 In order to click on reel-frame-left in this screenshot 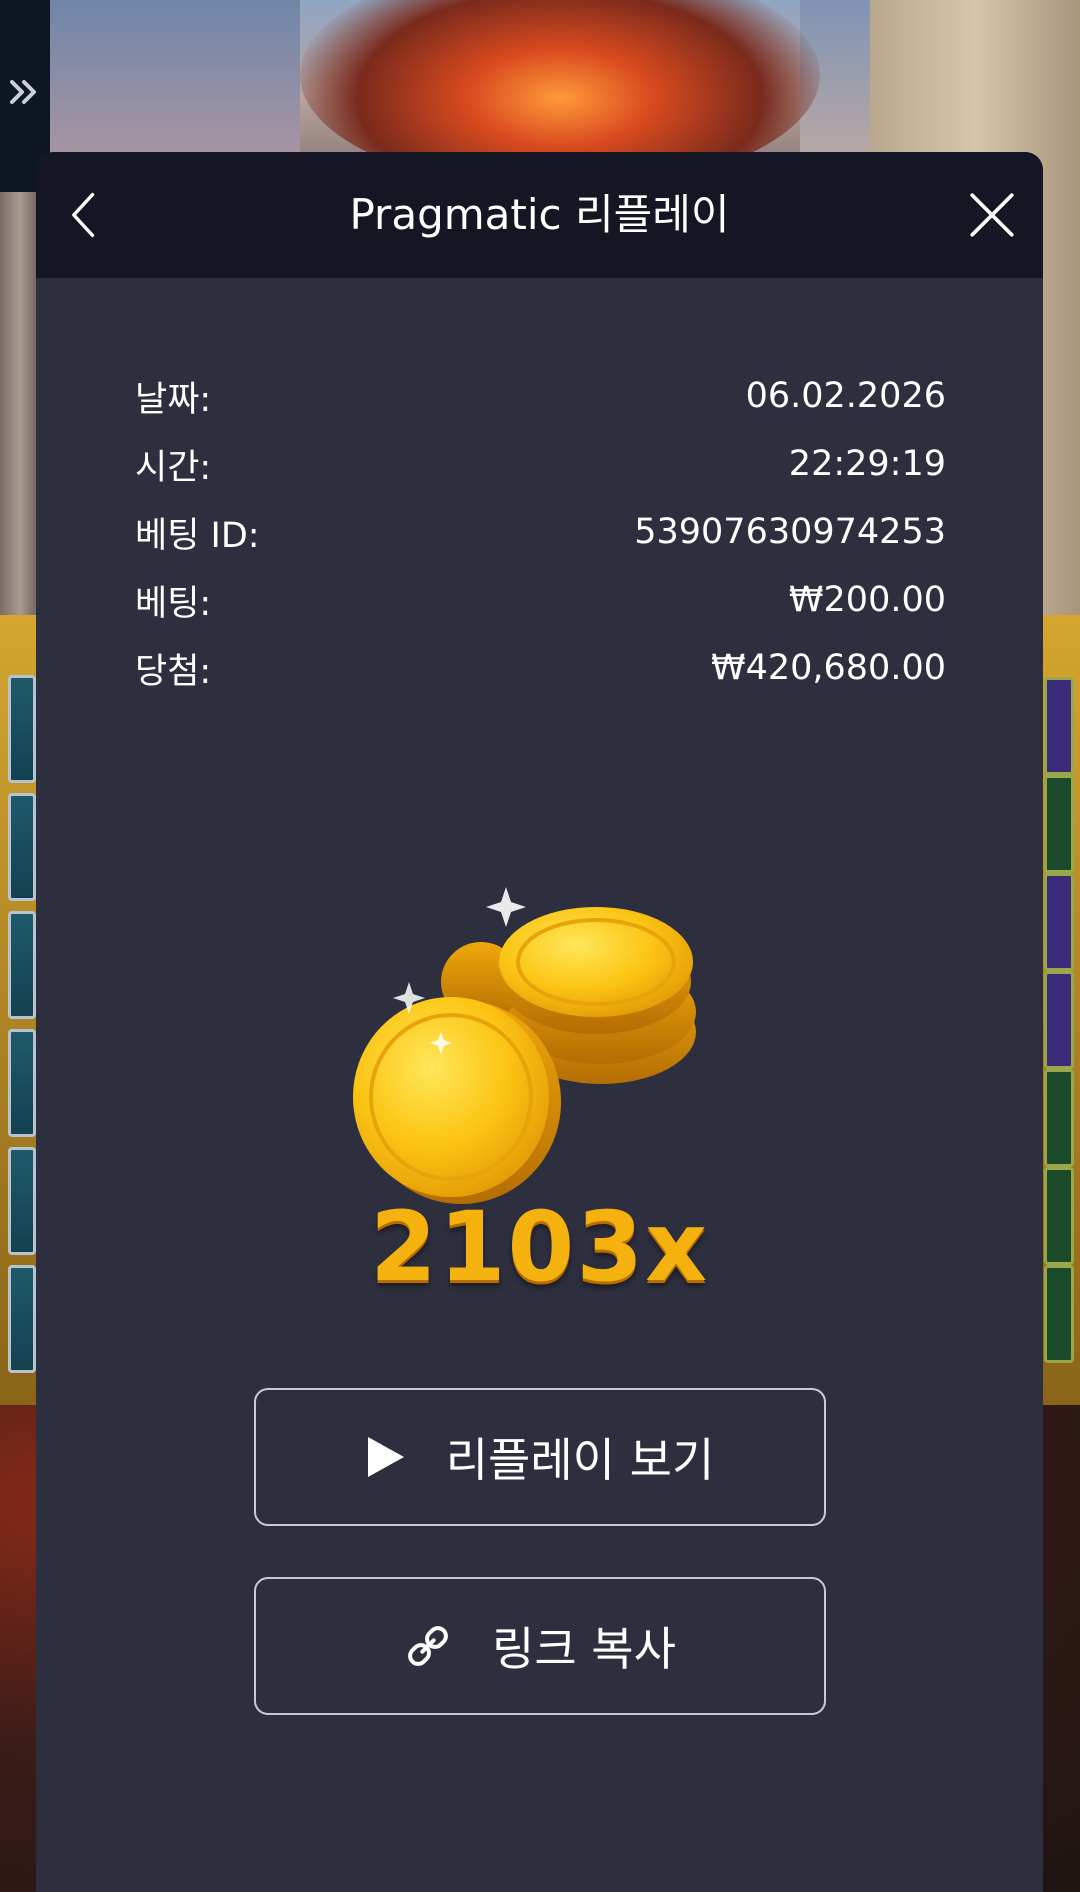, I will do `click(20, 1010)`.